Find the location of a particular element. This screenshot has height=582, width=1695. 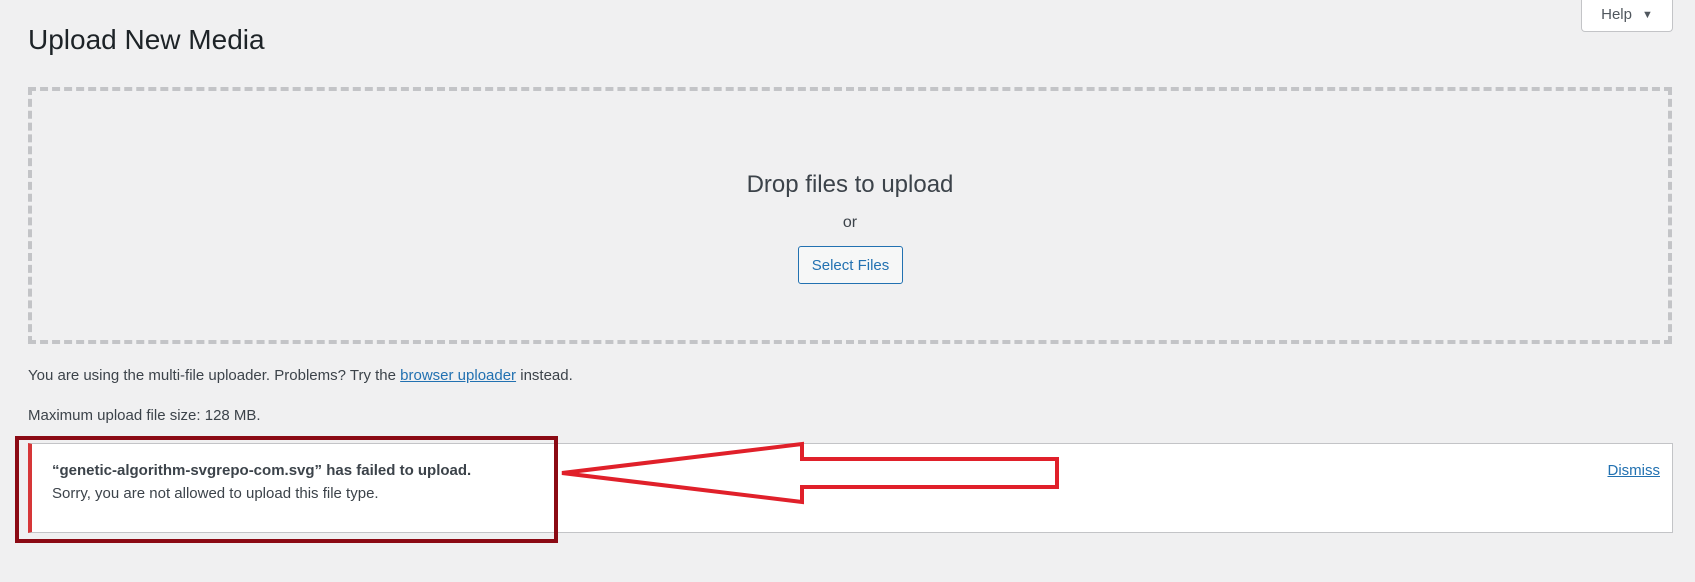

help-tab-button: Help ▼ is located at coordinates (1627, 16).